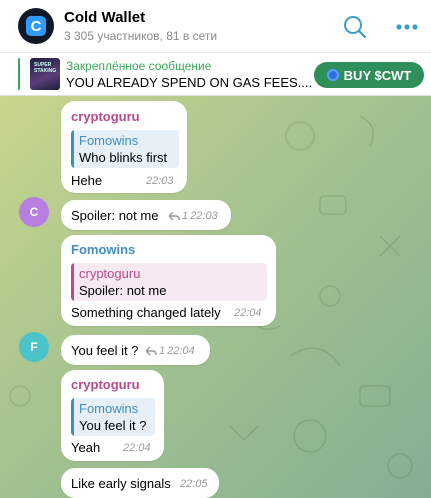 The width and height of the screenshot is (431, 498). I want to click on member-count: 3 305 участников, 81 в сети, so click(141, 36).